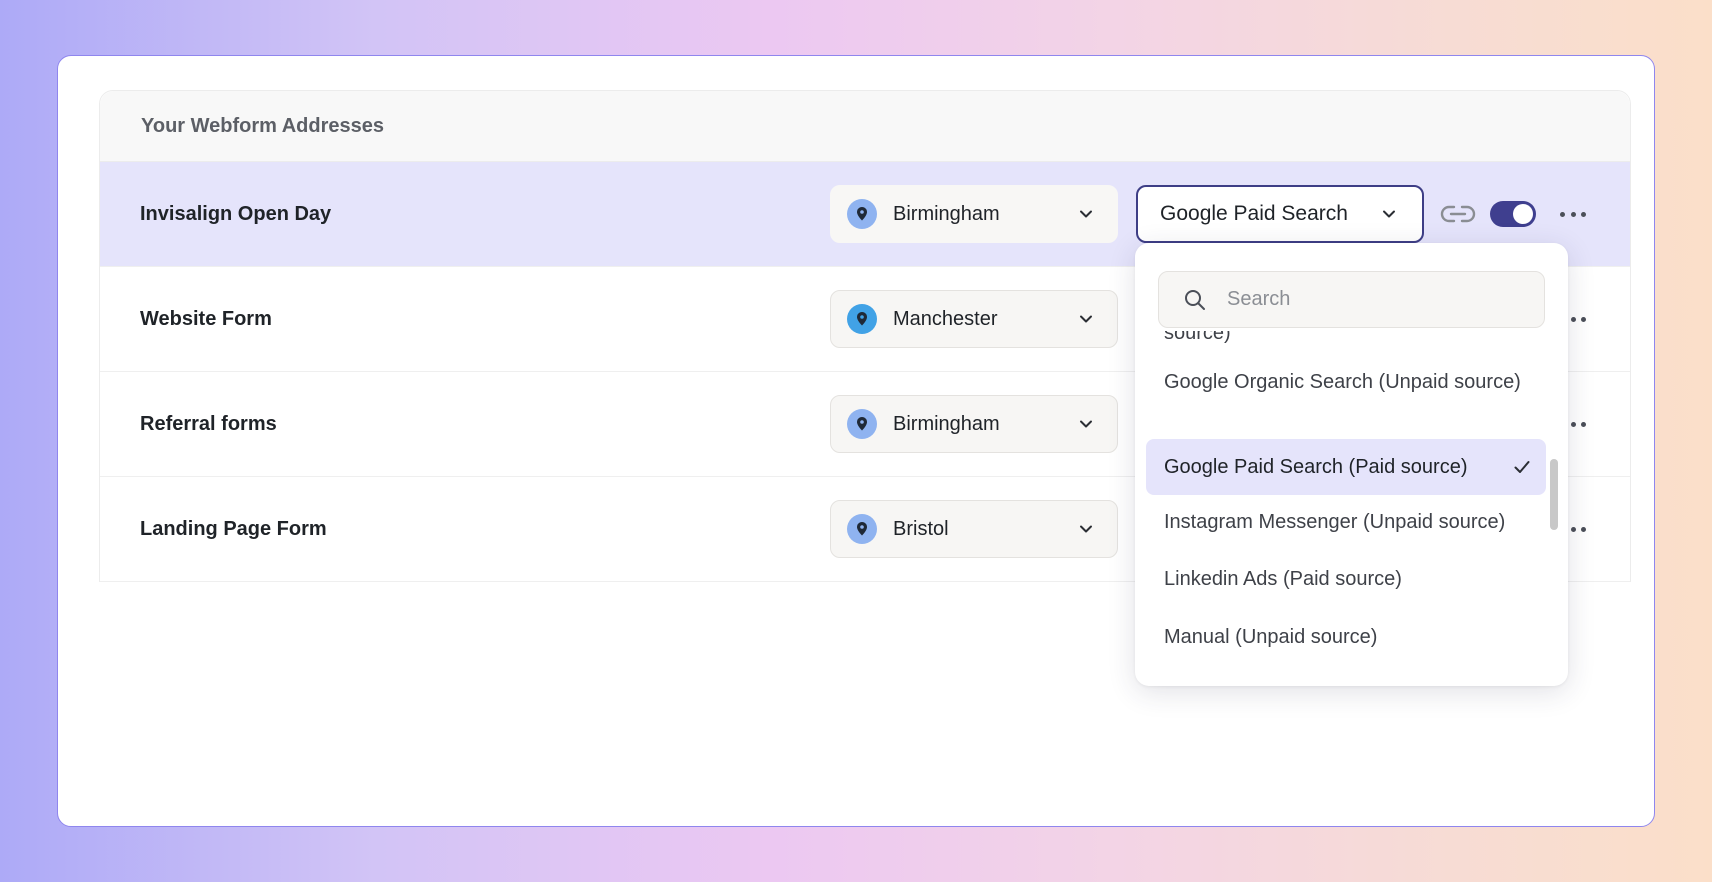 Image resolution: width=1712 pixels, height=882 pixels. What do you see at coordinates (921, 528) in the screenshot?
I see `location-label: Bristol` at bounding box center [921, 528].